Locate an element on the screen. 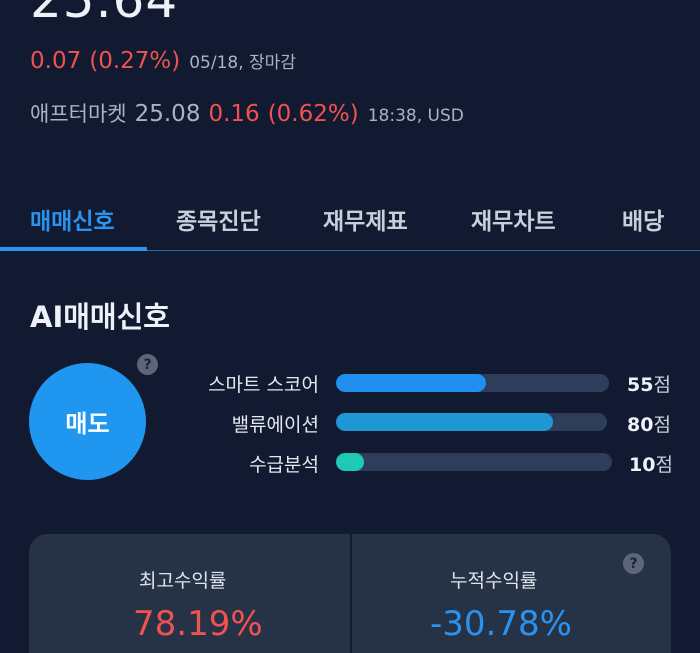 This screenshot has width=700, height=653. supply-demand-number: 10 is located at coordinates (642, 465).